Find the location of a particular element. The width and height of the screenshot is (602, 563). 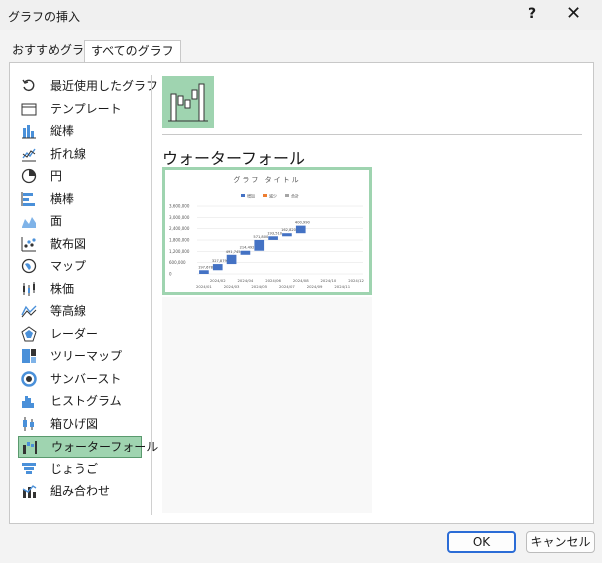

sidebar-item-area-chart: 面 is located at coordinates (79, 221).